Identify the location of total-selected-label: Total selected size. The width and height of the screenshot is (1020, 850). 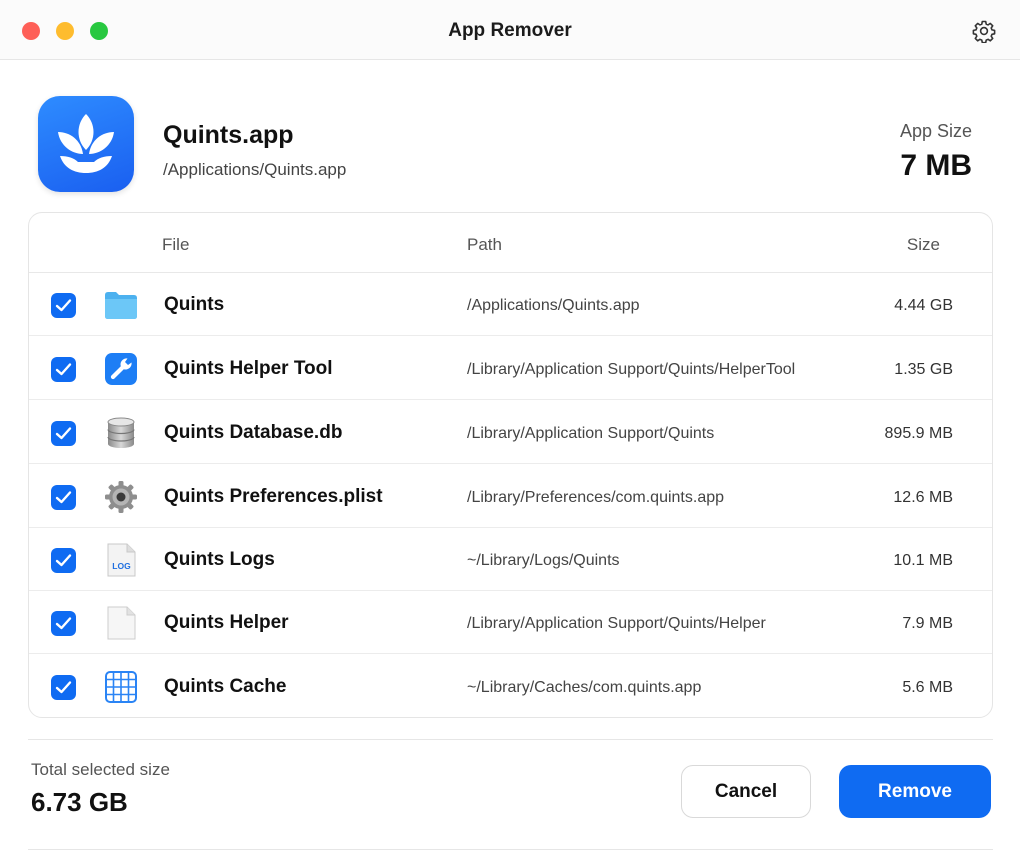
(100, 769).